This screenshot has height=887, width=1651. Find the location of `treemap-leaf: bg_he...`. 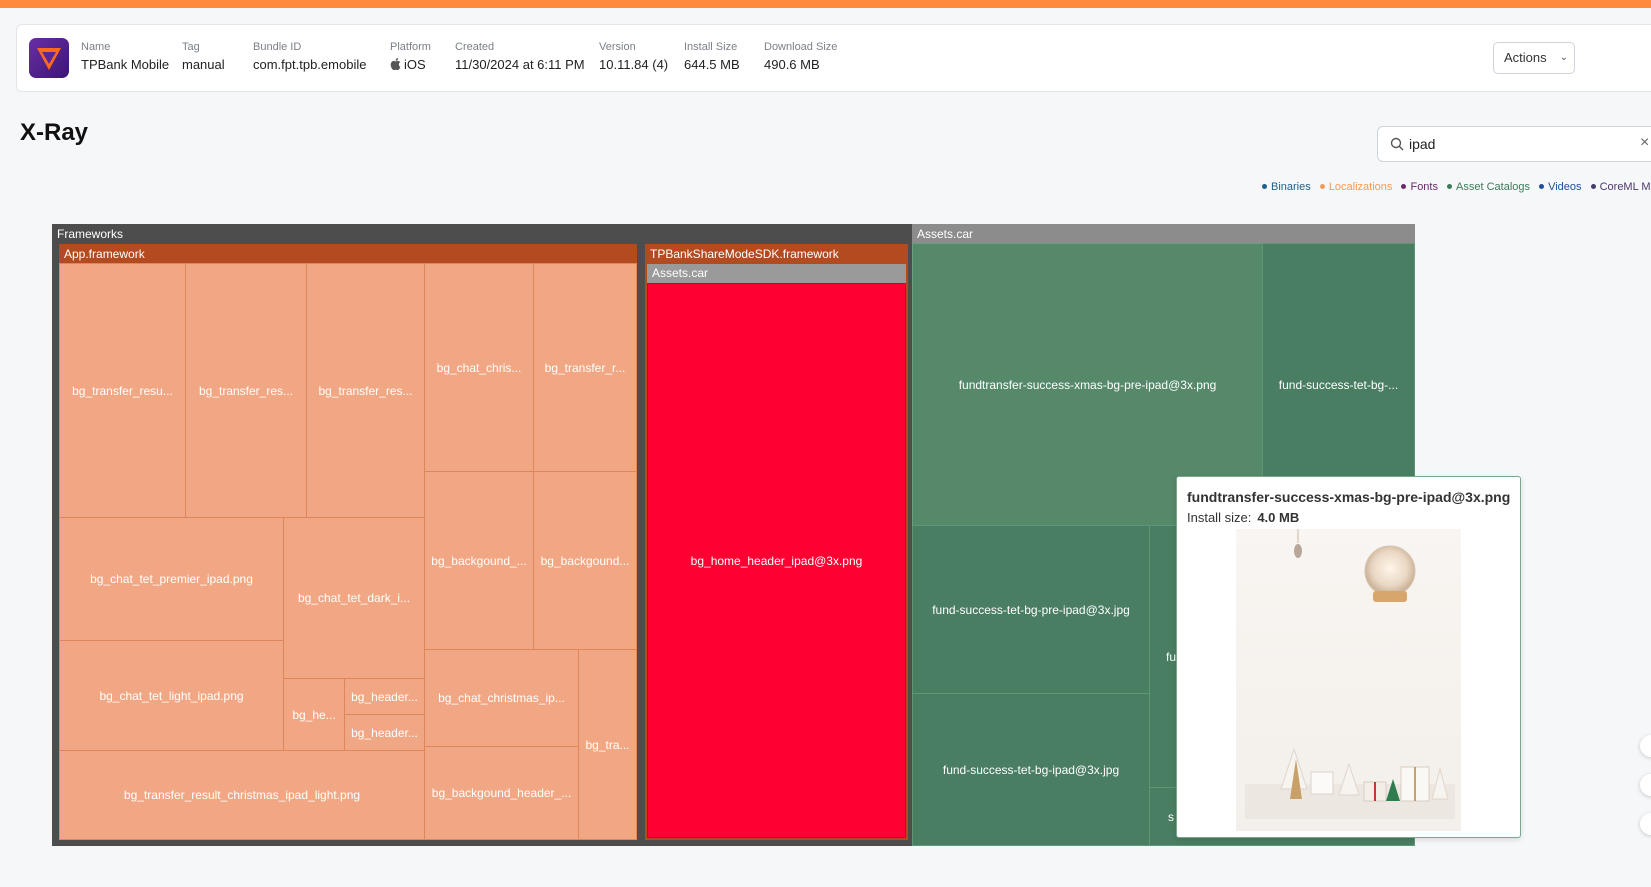

treemap-leaf: bg_he... is located at coordinates (314, 714).